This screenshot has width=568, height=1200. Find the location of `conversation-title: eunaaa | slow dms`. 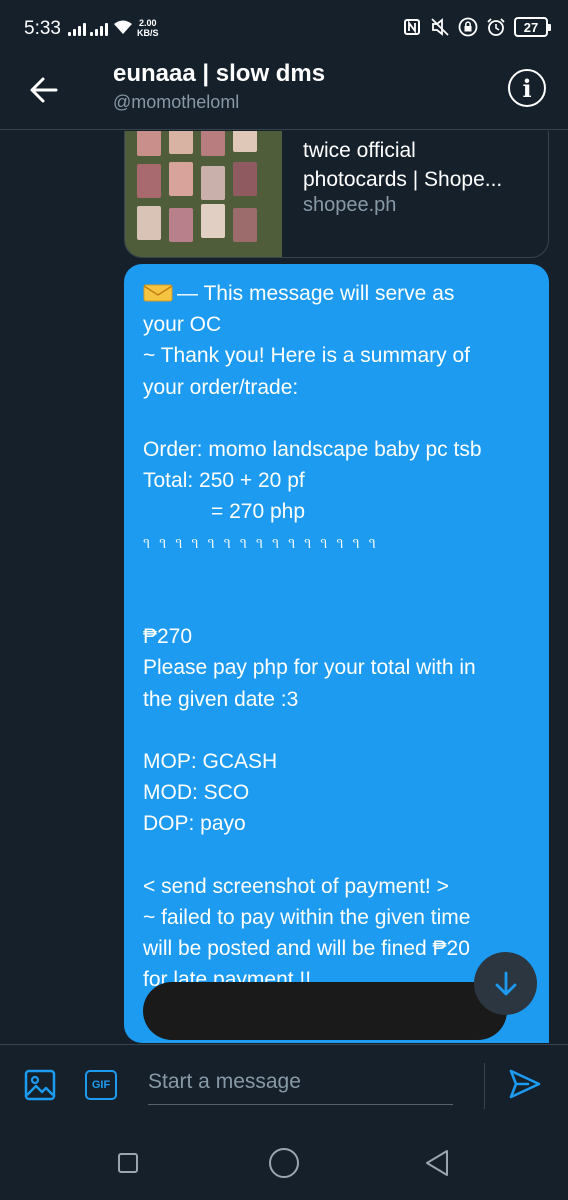

conversation-title: eunaaa | slow dms is located at coordinates (219, 74).